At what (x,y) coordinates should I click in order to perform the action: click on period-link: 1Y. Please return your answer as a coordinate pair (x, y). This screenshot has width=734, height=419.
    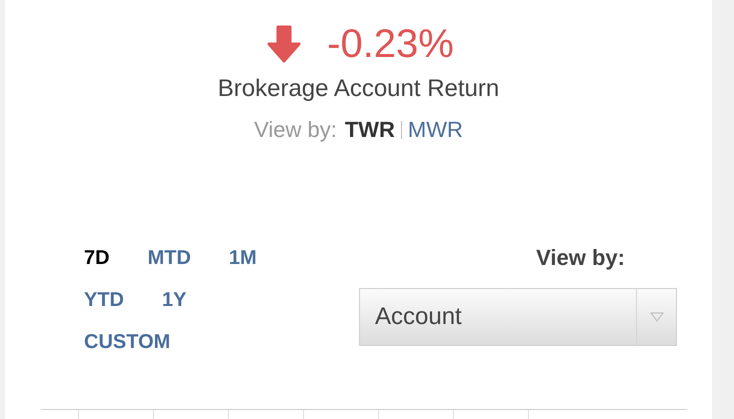
    Looking at the image, I should click on (174, 300).